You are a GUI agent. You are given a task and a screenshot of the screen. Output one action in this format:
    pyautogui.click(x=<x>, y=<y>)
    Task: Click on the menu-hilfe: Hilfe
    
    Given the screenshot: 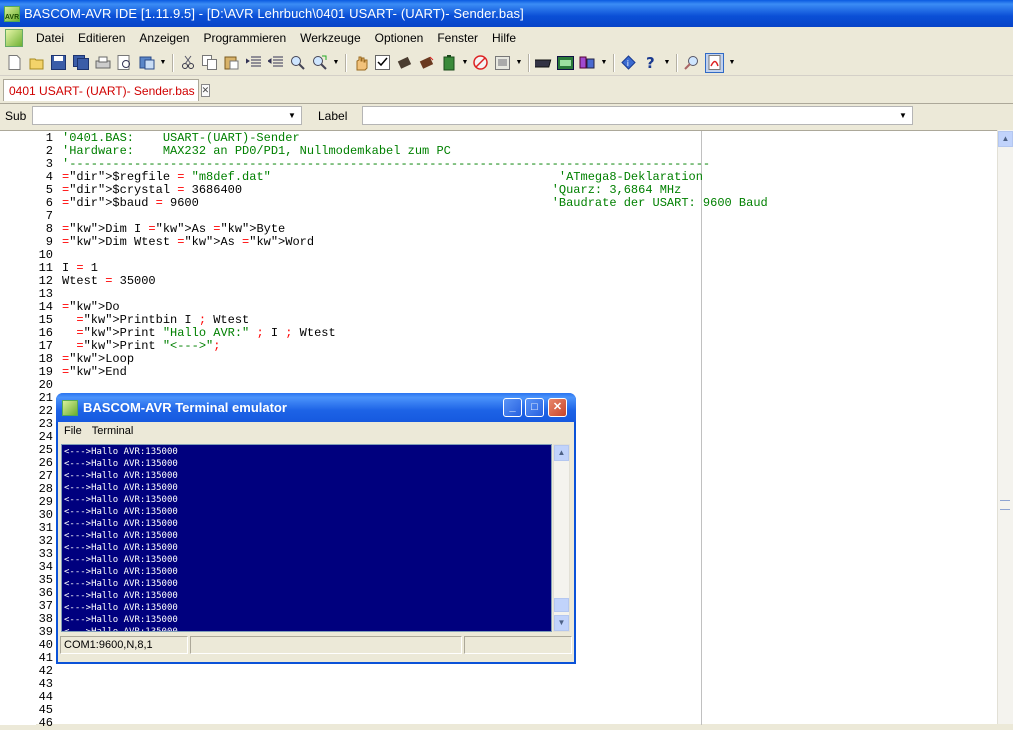 What is the action you would take?
    pyautogui.click(x=504, y=38)
    